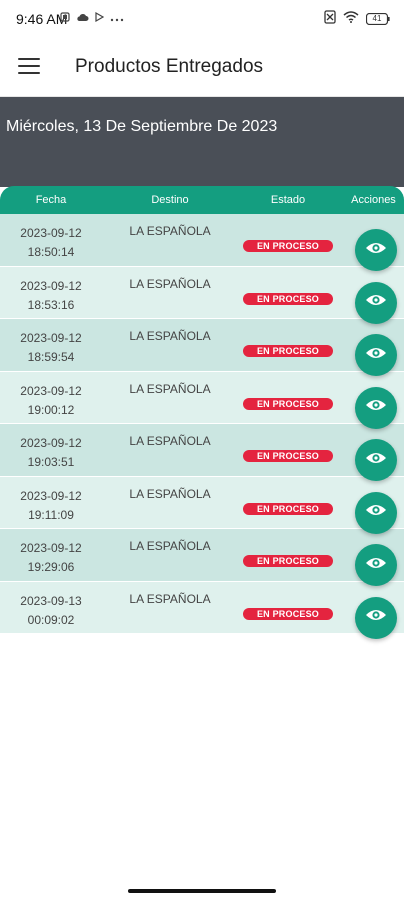  What do you see at coordinates (202, 891) in the screenshot?
I see `home-gesture-bar` at bounding box center [202, 891].